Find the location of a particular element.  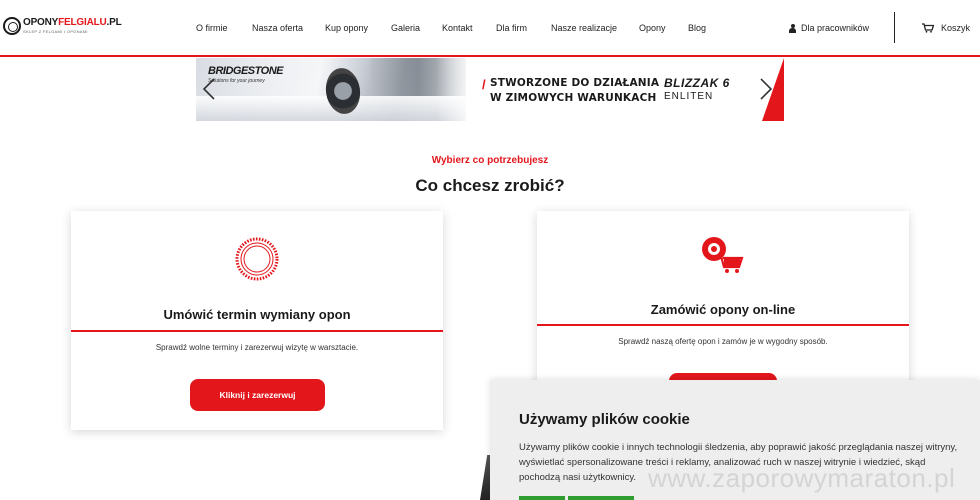

nav-galeria: Galeria is located at coordinates (405, 28).